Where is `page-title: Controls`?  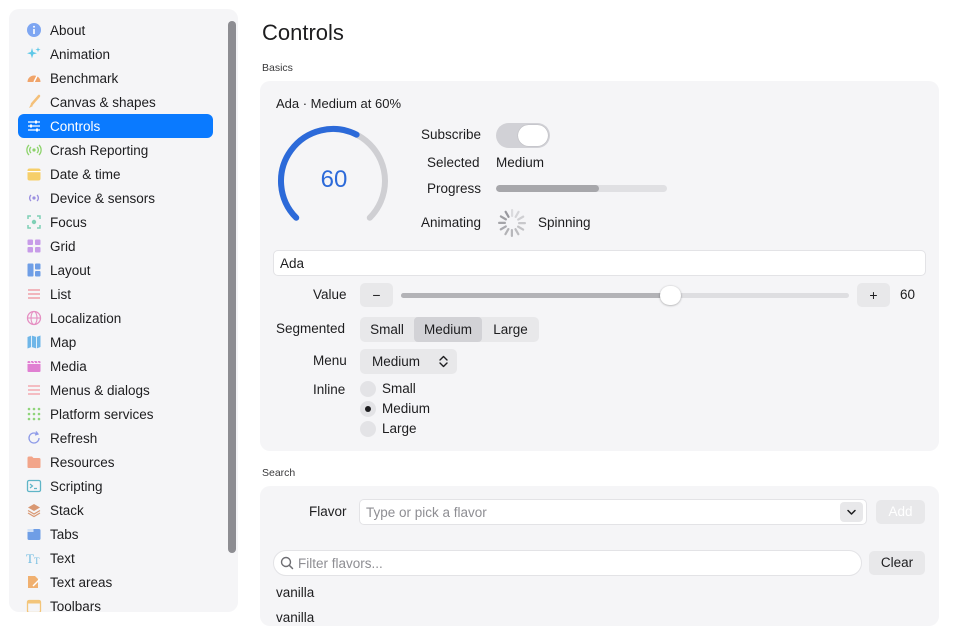
page-title: Controls is located at coordinates (303, 32).